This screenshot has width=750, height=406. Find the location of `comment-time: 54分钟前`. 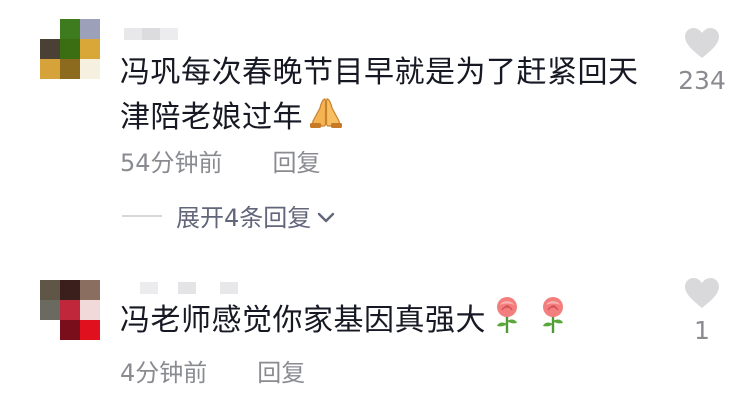

comment-time: 54分钟前 is located at coordinates (171, 163).